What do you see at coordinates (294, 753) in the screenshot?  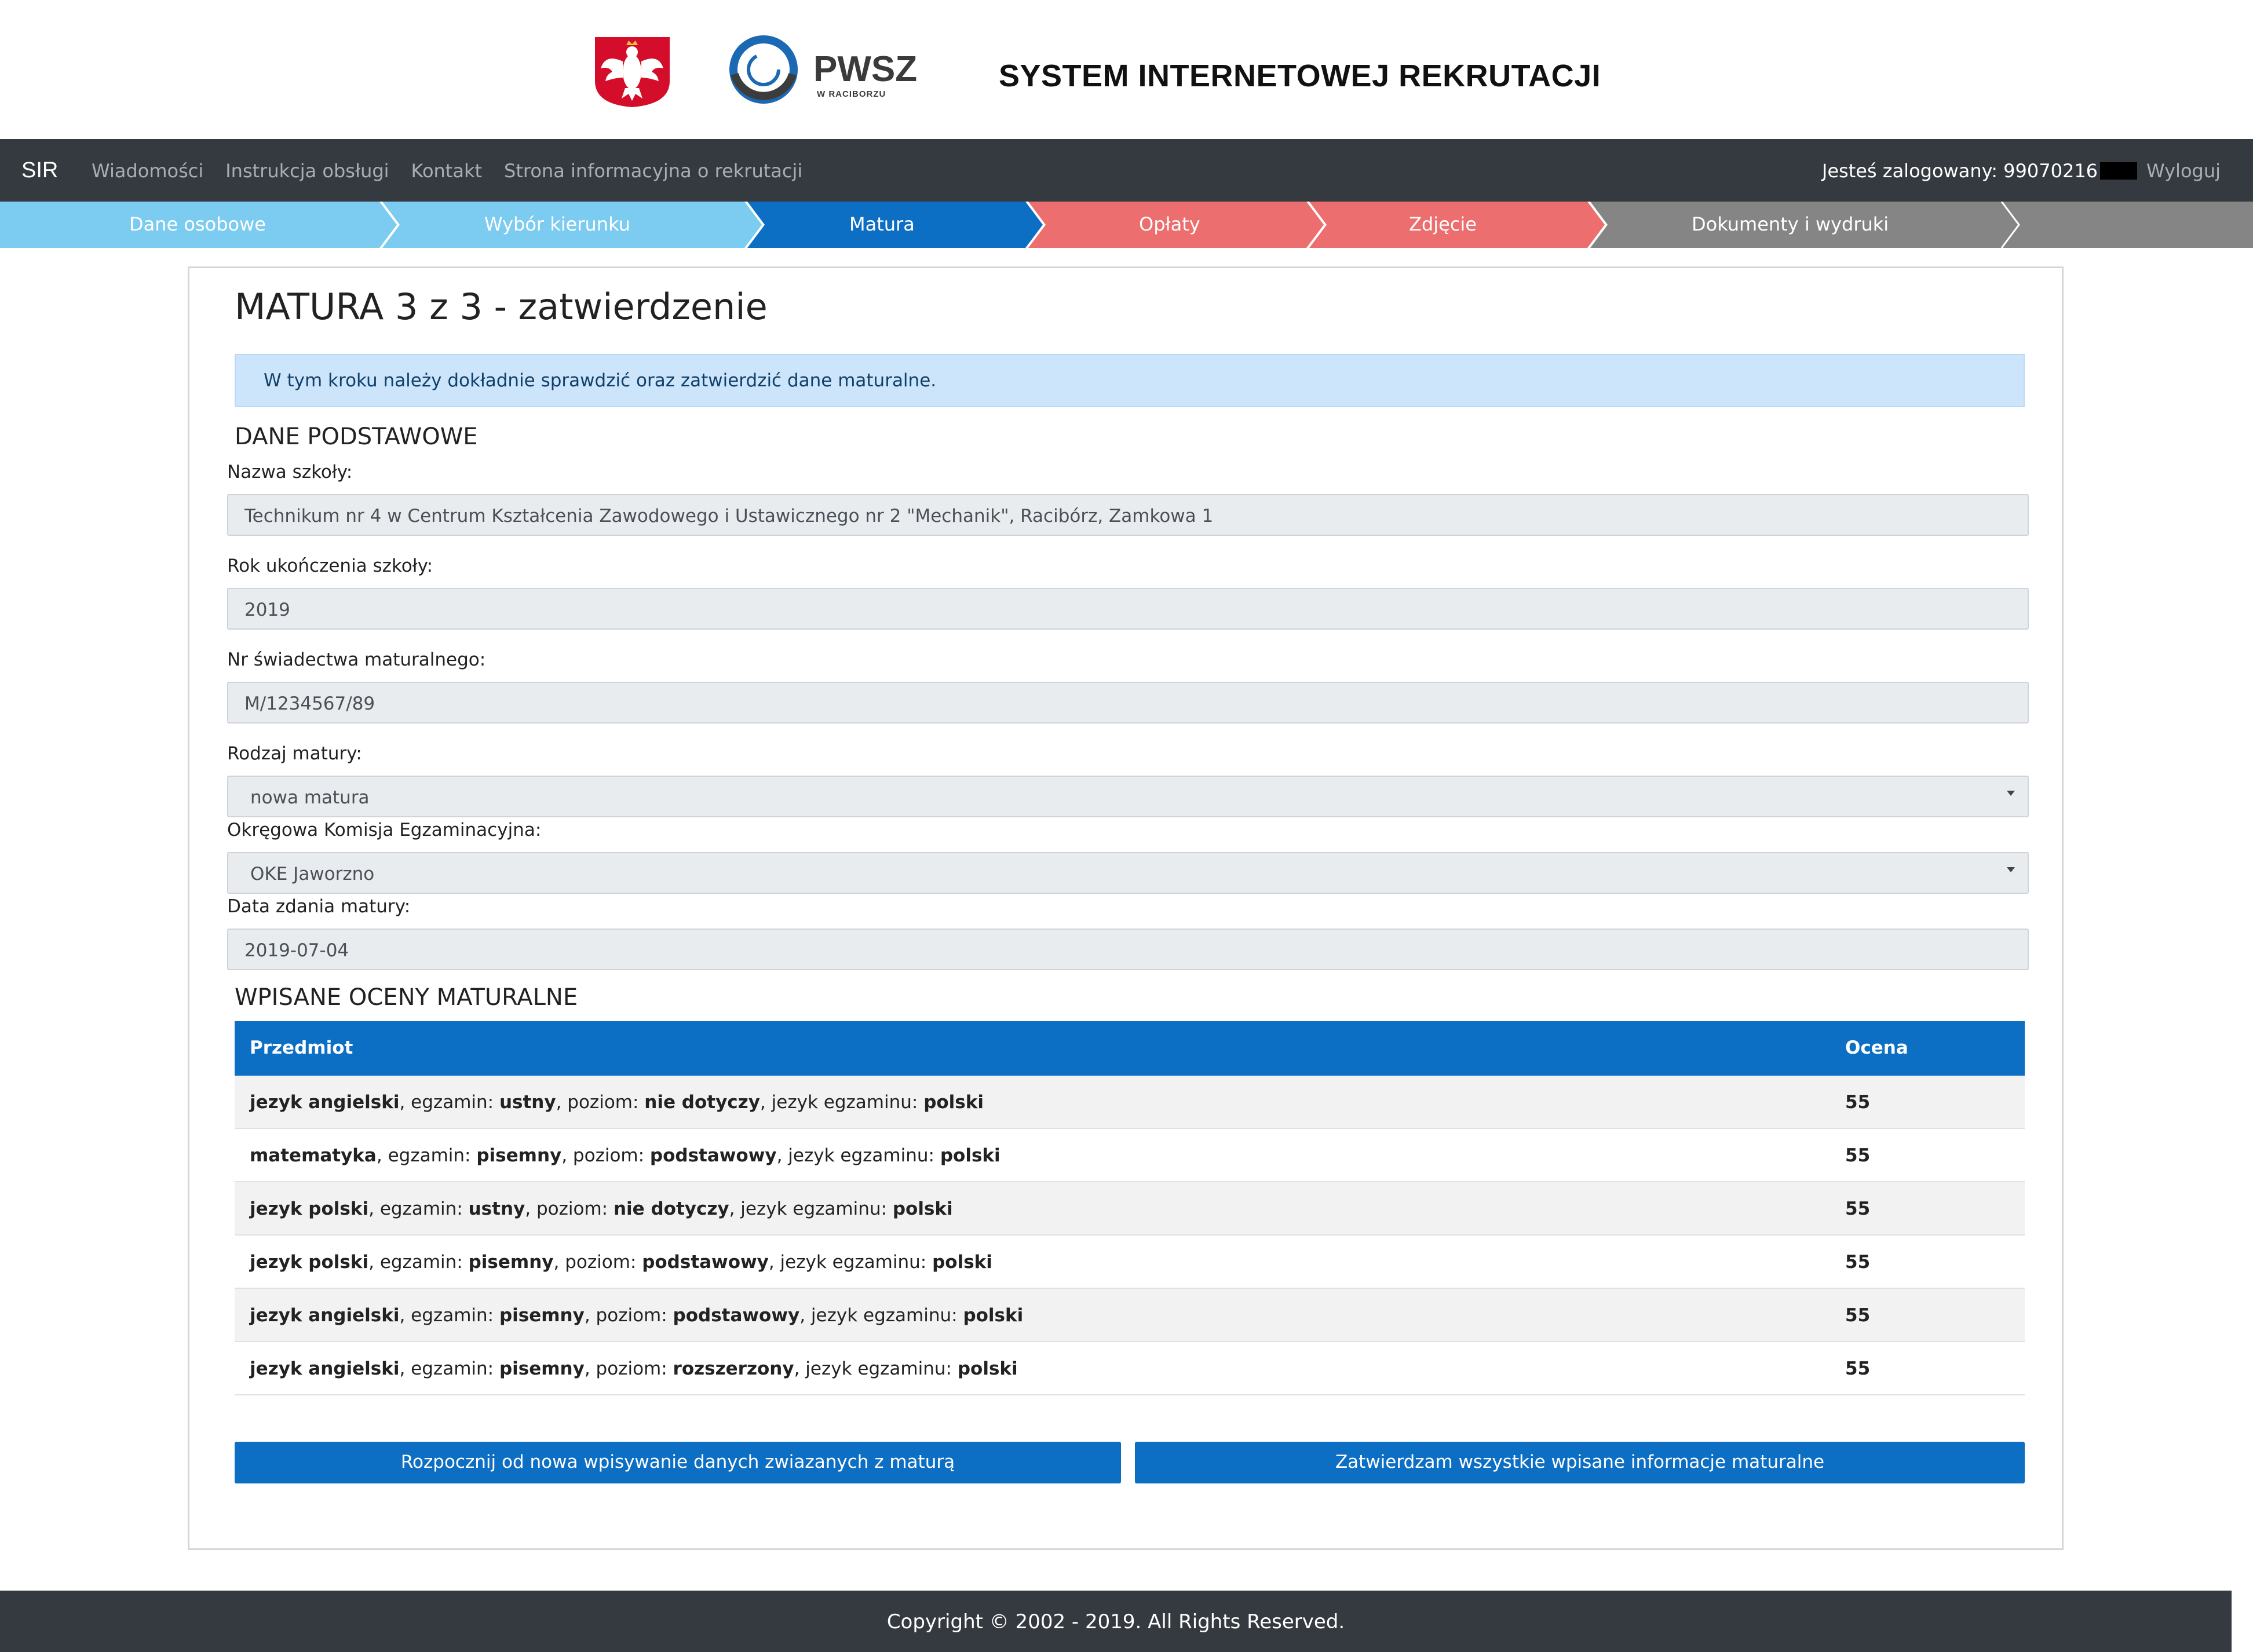 I see `matura-type-label: Rodzaj matury:` at bounding box center [294, 753].